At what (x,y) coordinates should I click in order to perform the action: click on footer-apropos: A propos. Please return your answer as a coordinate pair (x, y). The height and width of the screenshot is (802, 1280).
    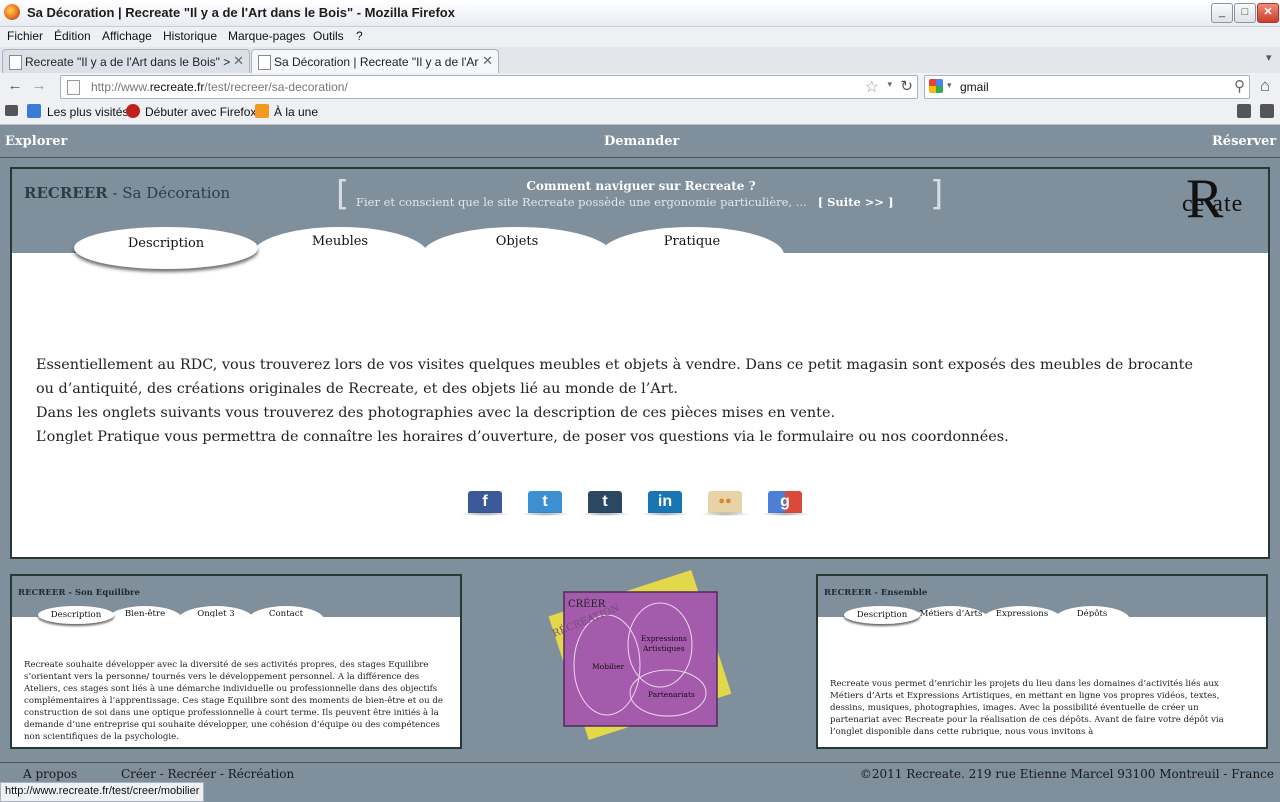
    Looking at the image, I should click on (50, 774).